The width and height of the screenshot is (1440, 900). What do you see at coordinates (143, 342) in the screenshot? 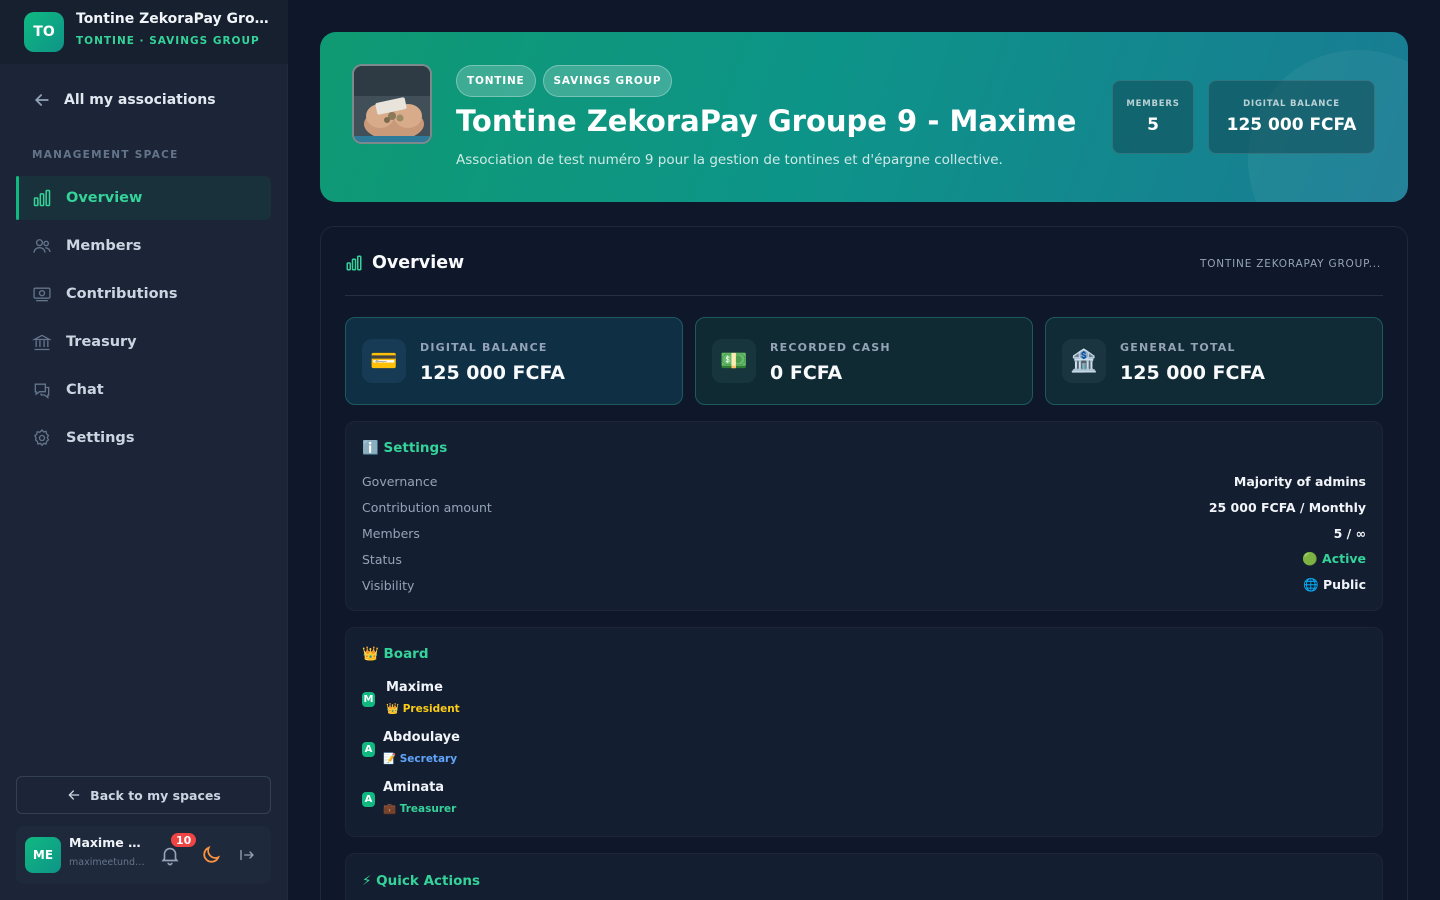
I see `sidebar-item-treasury: Treasury` at bounding box center [143, 342].